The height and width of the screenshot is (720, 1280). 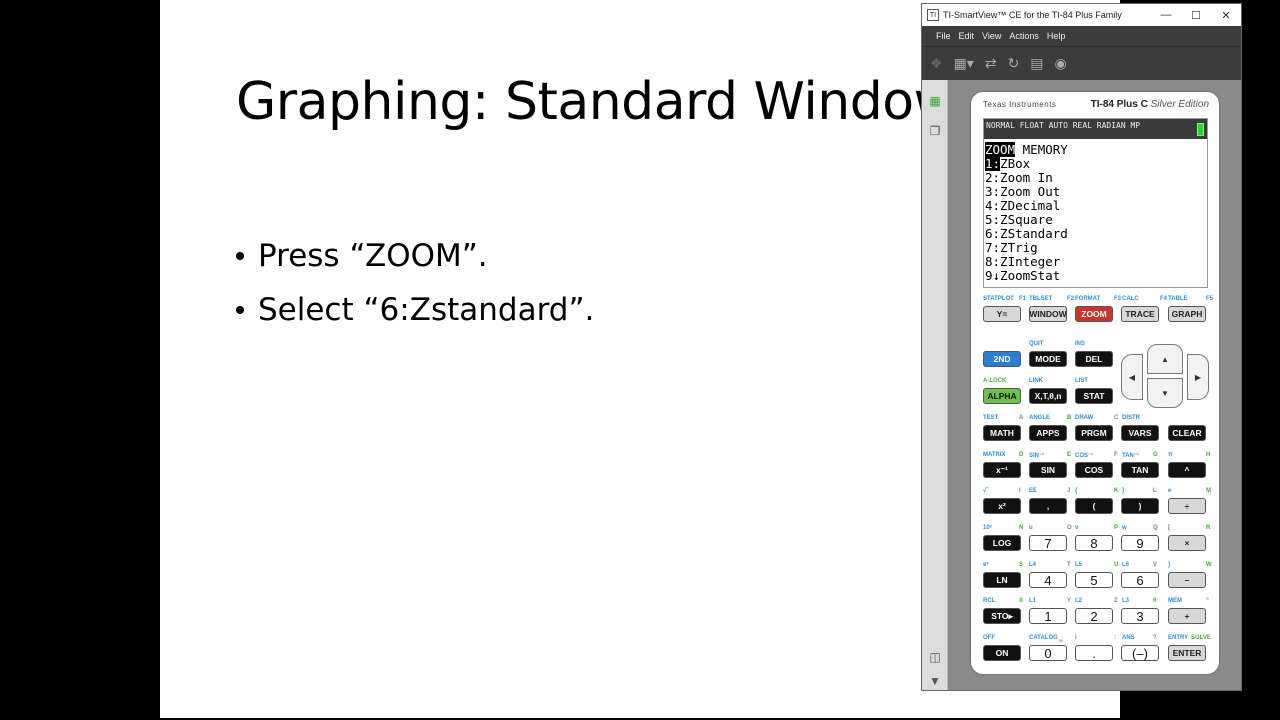 What do you see at coordinates (1002, 359) in the screenshot?
I see `calc-key: 2ND` at bounding box center [1002, 359].